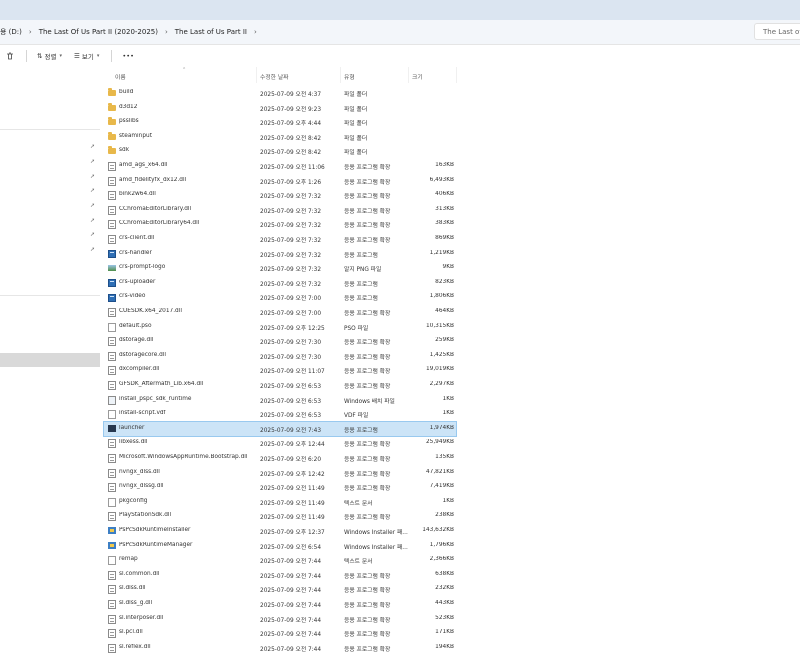 Image resolution: width=800 pixels, height=662 pixels. Describe the element at coordinates (112, 400) in the screenshot. I see `script-file-icon` at that location.